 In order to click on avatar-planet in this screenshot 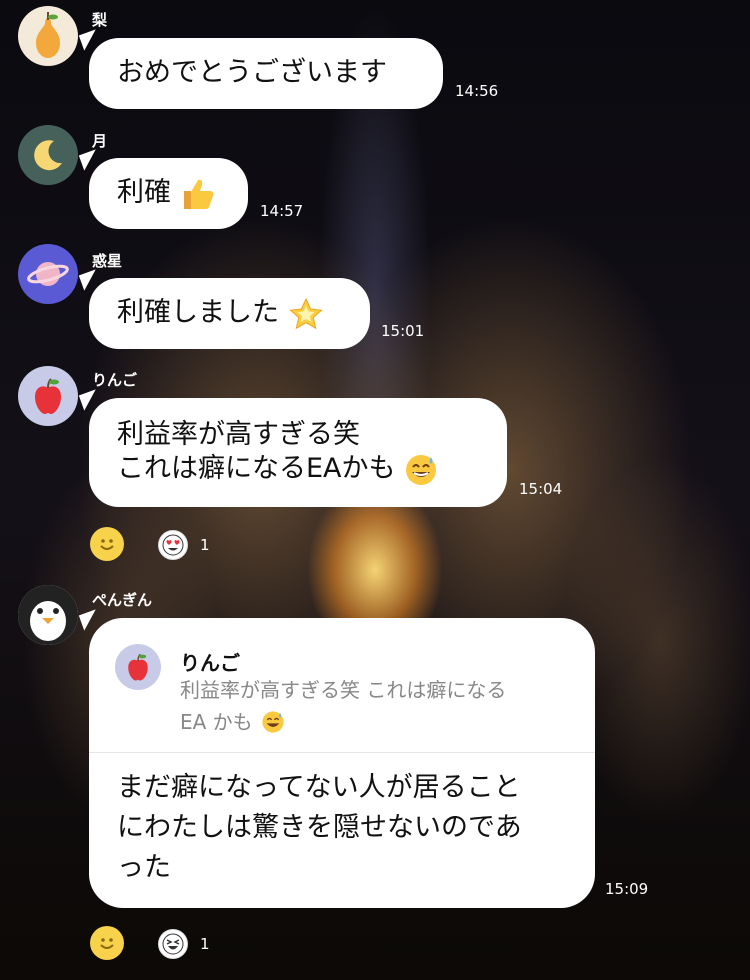, I will do `click(48, 274)`.